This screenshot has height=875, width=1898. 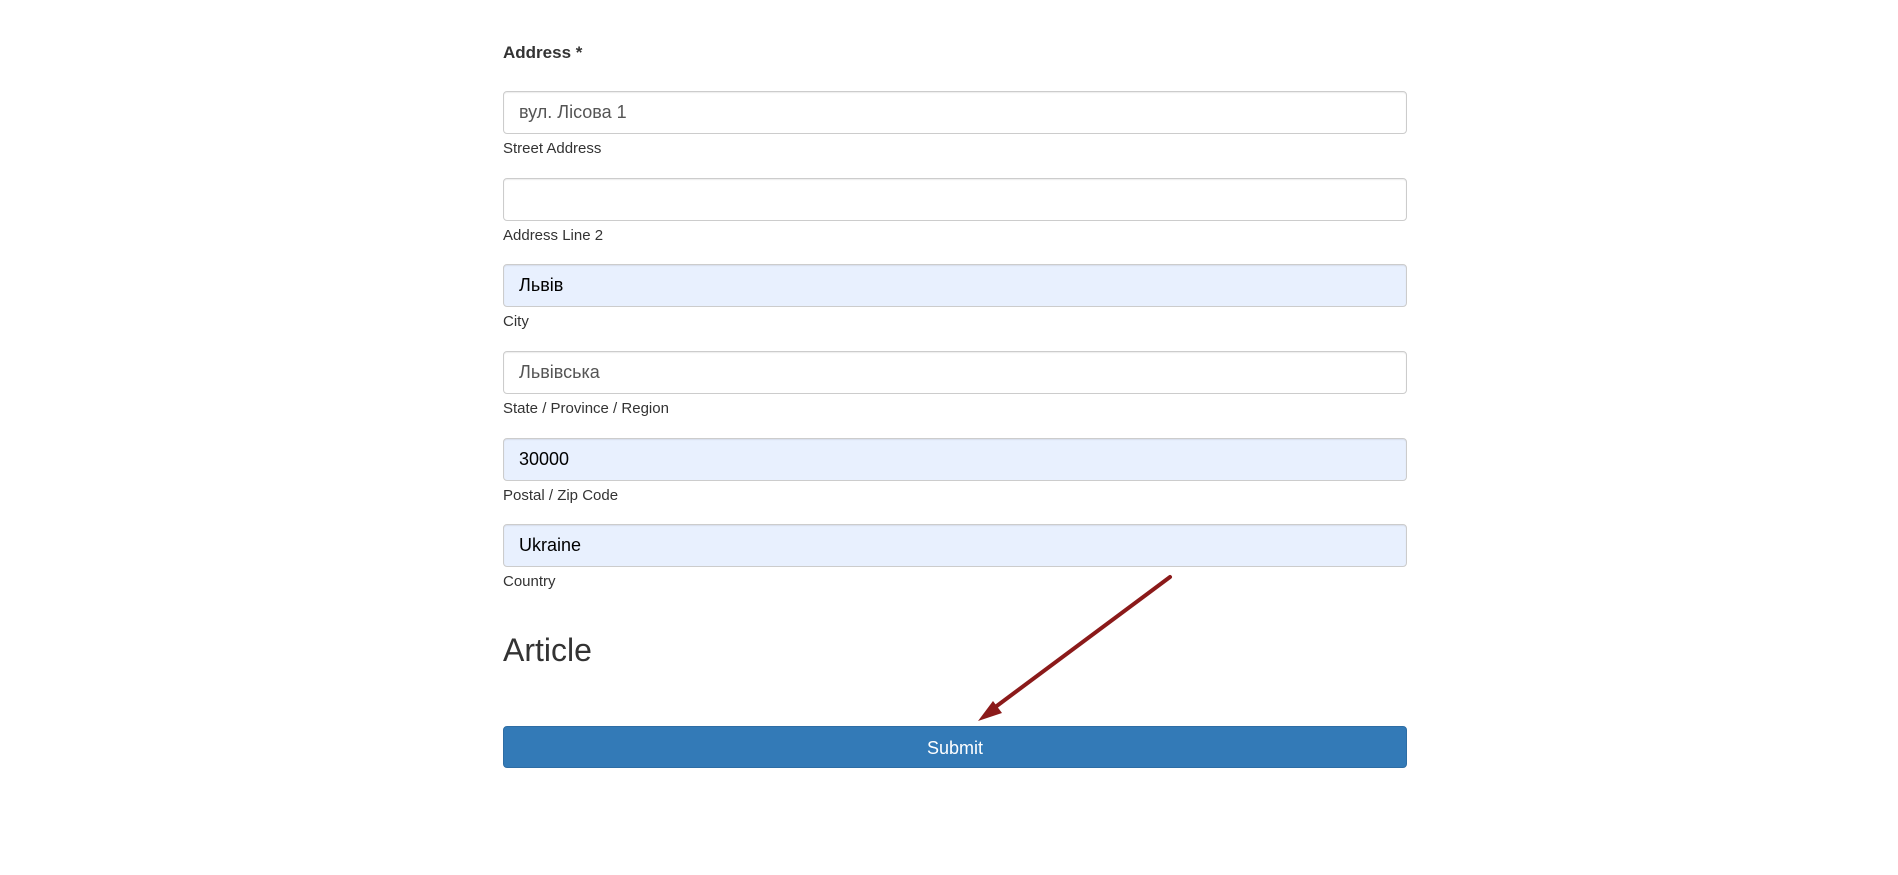 What do you see at coordinates (516, 321) in the screenshot?
I see `city-label: City` at bounding box center [516, 321].